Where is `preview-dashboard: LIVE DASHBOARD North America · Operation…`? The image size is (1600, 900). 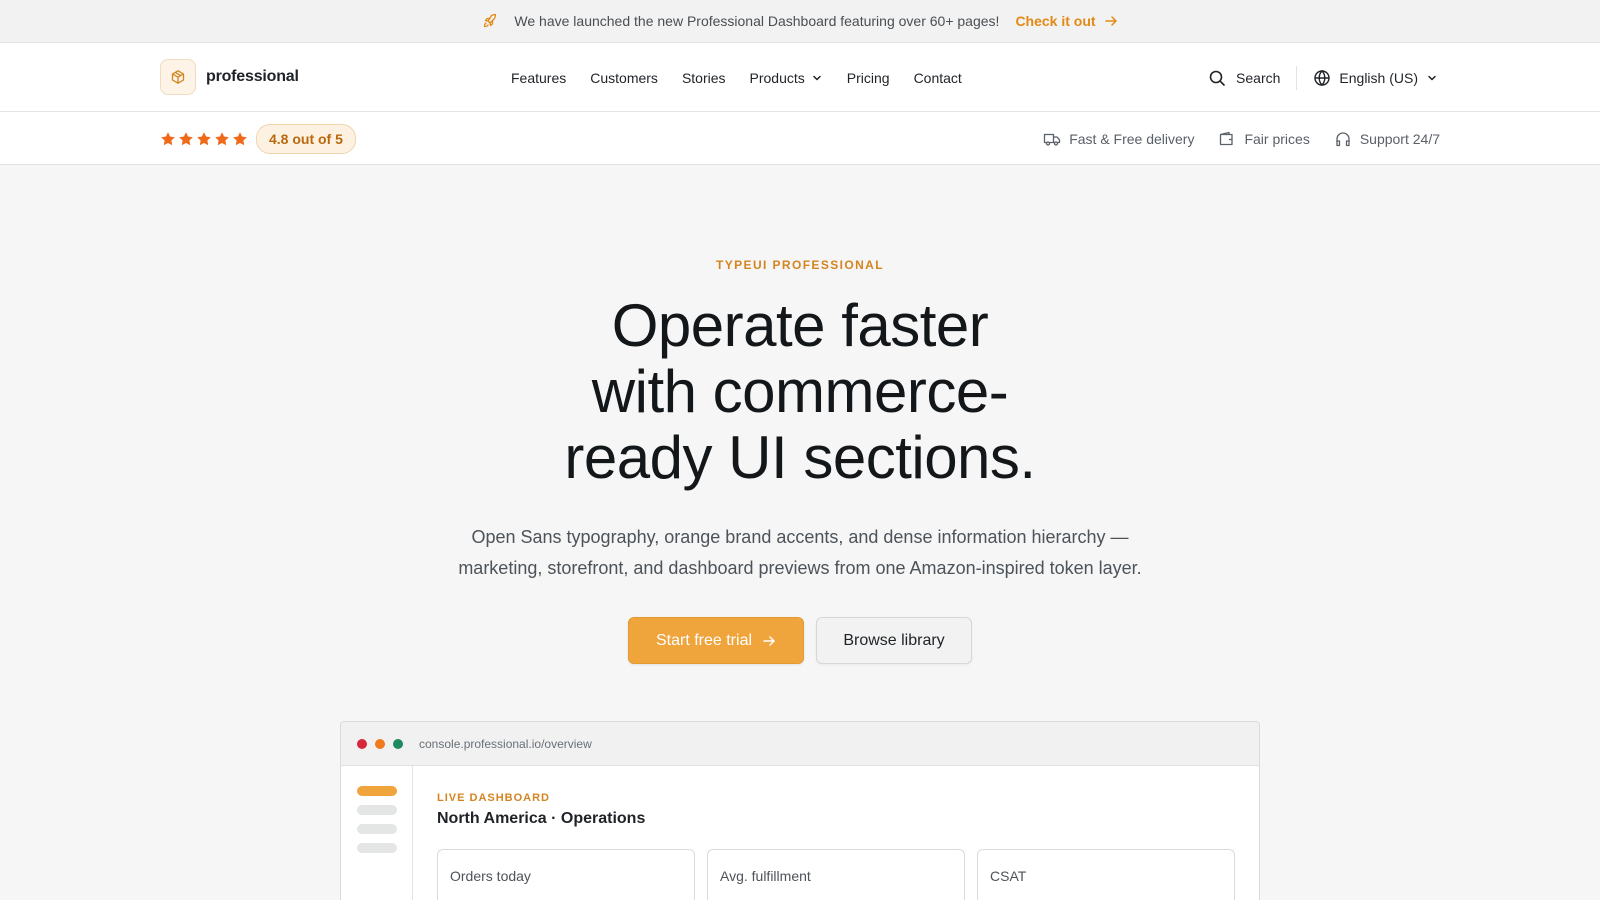
preview-dashboard: LIVE DASHBOARD North America · Operation… is located at coordinates (836, 833).